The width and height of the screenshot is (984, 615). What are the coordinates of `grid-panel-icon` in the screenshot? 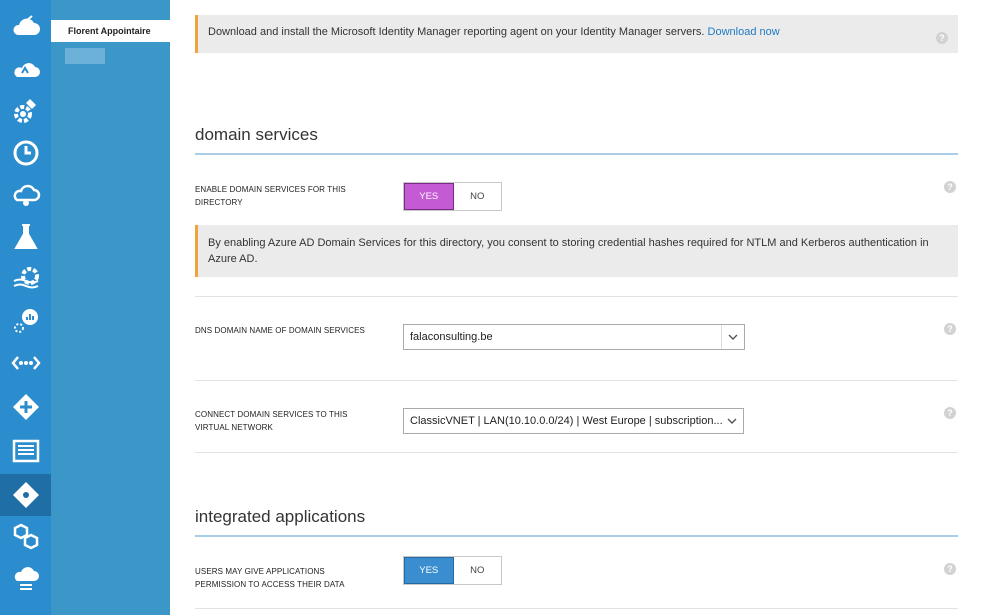 It's located at (25, 451).